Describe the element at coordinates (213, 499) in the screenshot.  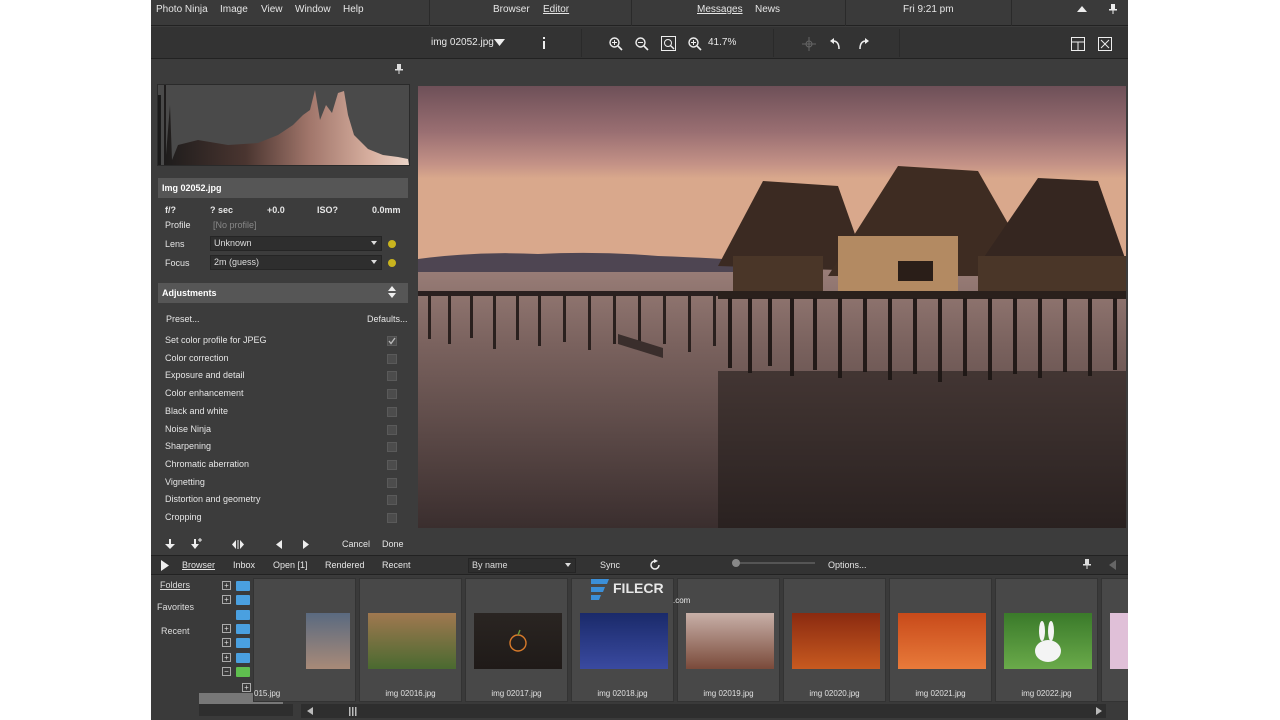
I see `adjustment-label: Distortion and geometry` at that location.